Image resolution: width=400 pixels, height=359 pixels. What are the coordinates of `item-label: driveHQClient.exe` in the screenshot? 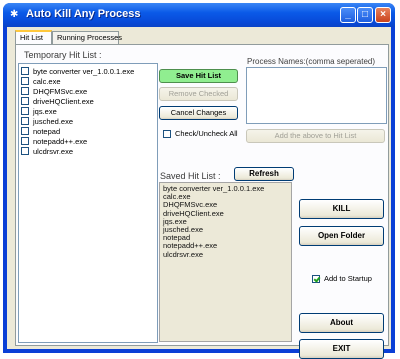 It's located at (63, 101).